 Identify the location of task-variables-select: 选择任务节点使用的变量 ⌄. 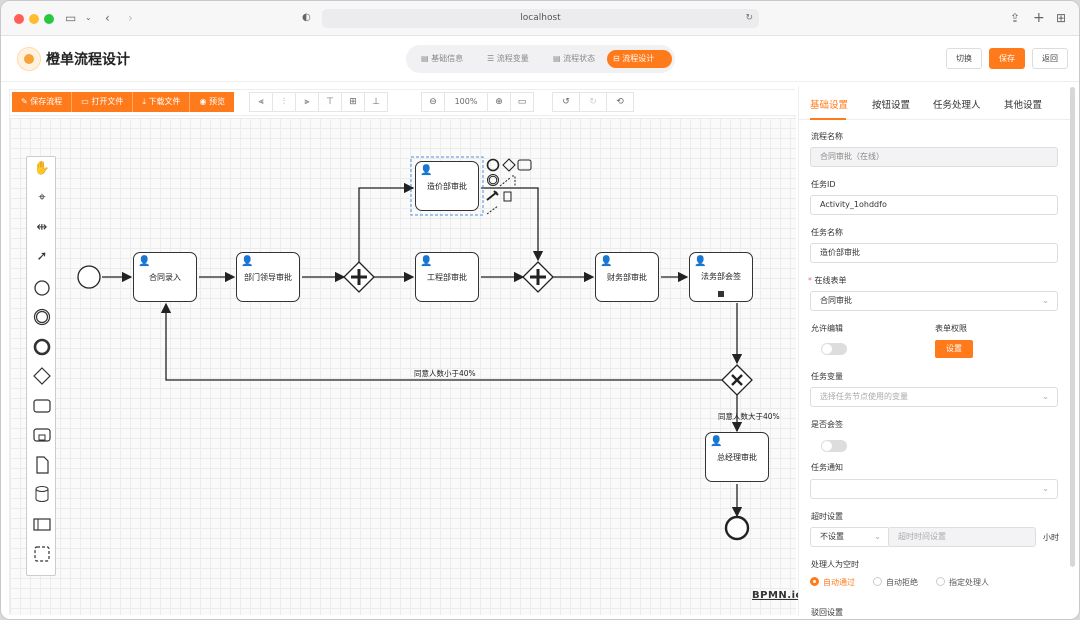
(934, 397).